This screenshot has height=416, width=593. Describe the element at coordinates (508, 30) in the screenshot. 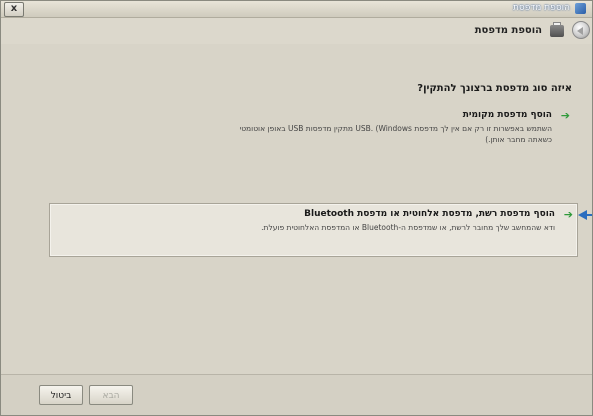

I see `wizard-title: הוספת מדפסת` at that location.